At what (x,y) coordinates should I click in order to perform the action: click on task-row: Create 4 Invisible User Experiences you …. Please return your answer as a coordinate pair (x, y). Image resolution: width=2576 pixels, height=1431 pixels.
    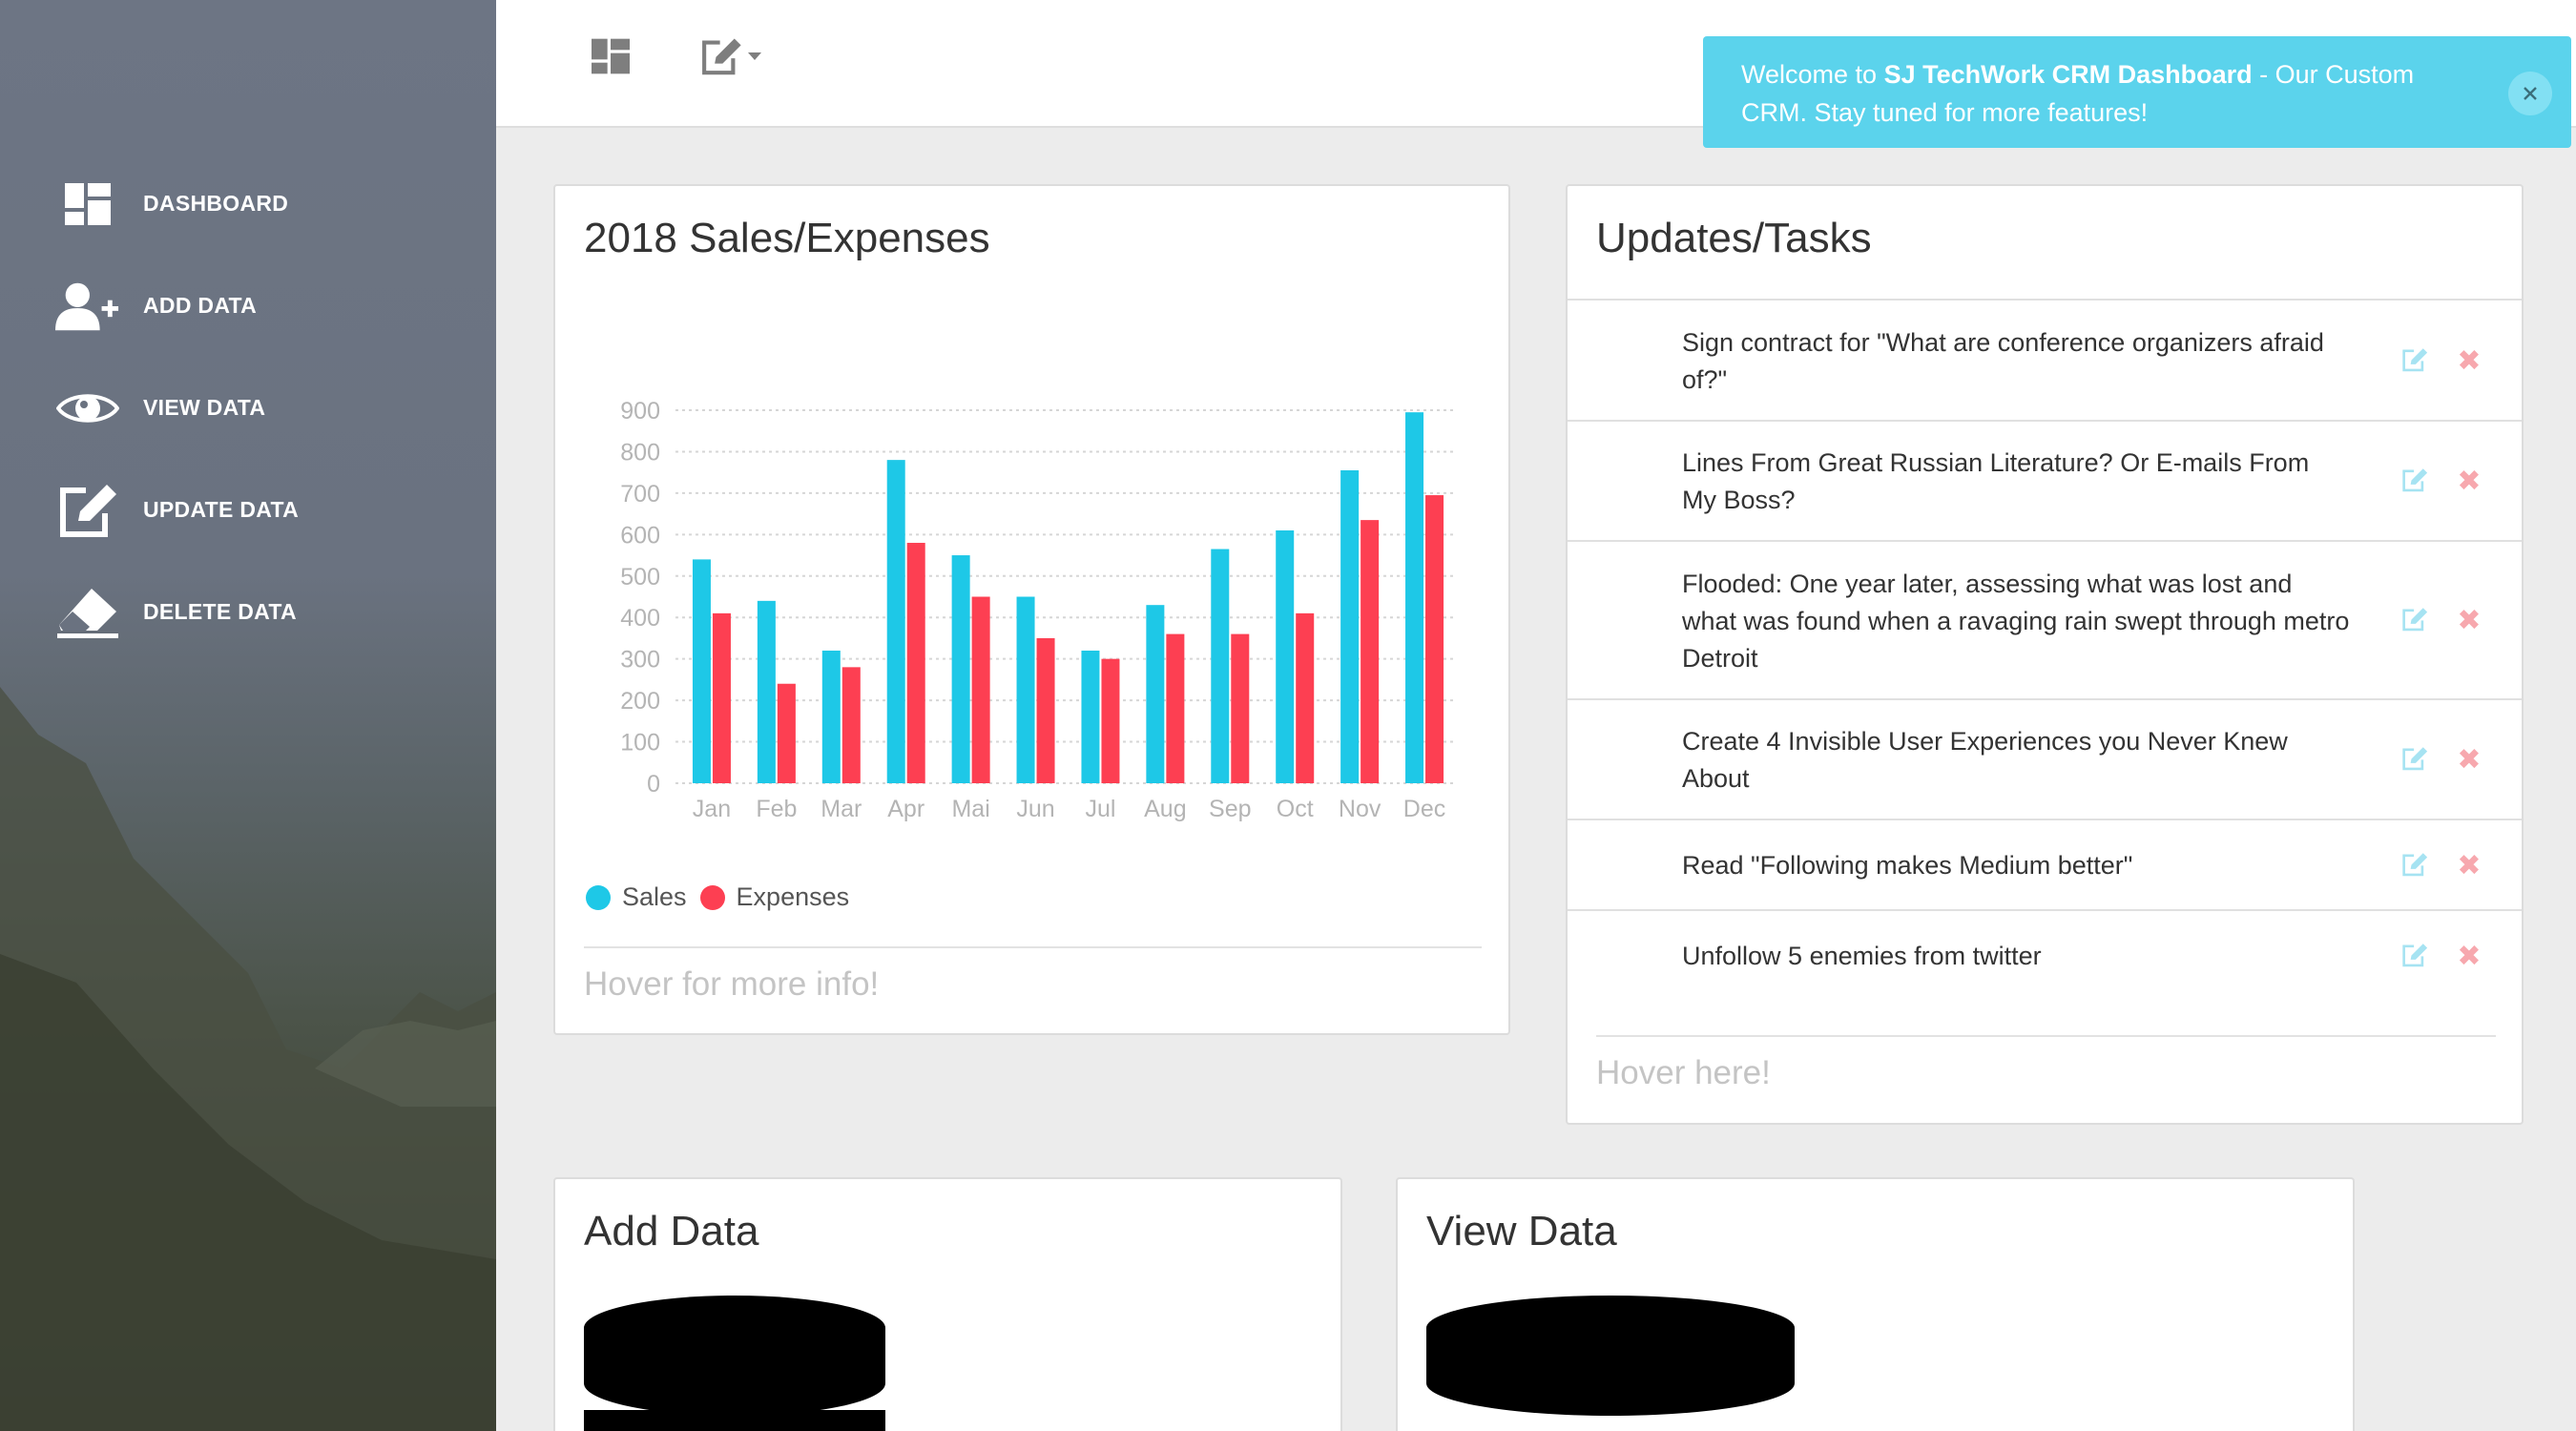
    Looking at the image, I should click on (2045, 758).